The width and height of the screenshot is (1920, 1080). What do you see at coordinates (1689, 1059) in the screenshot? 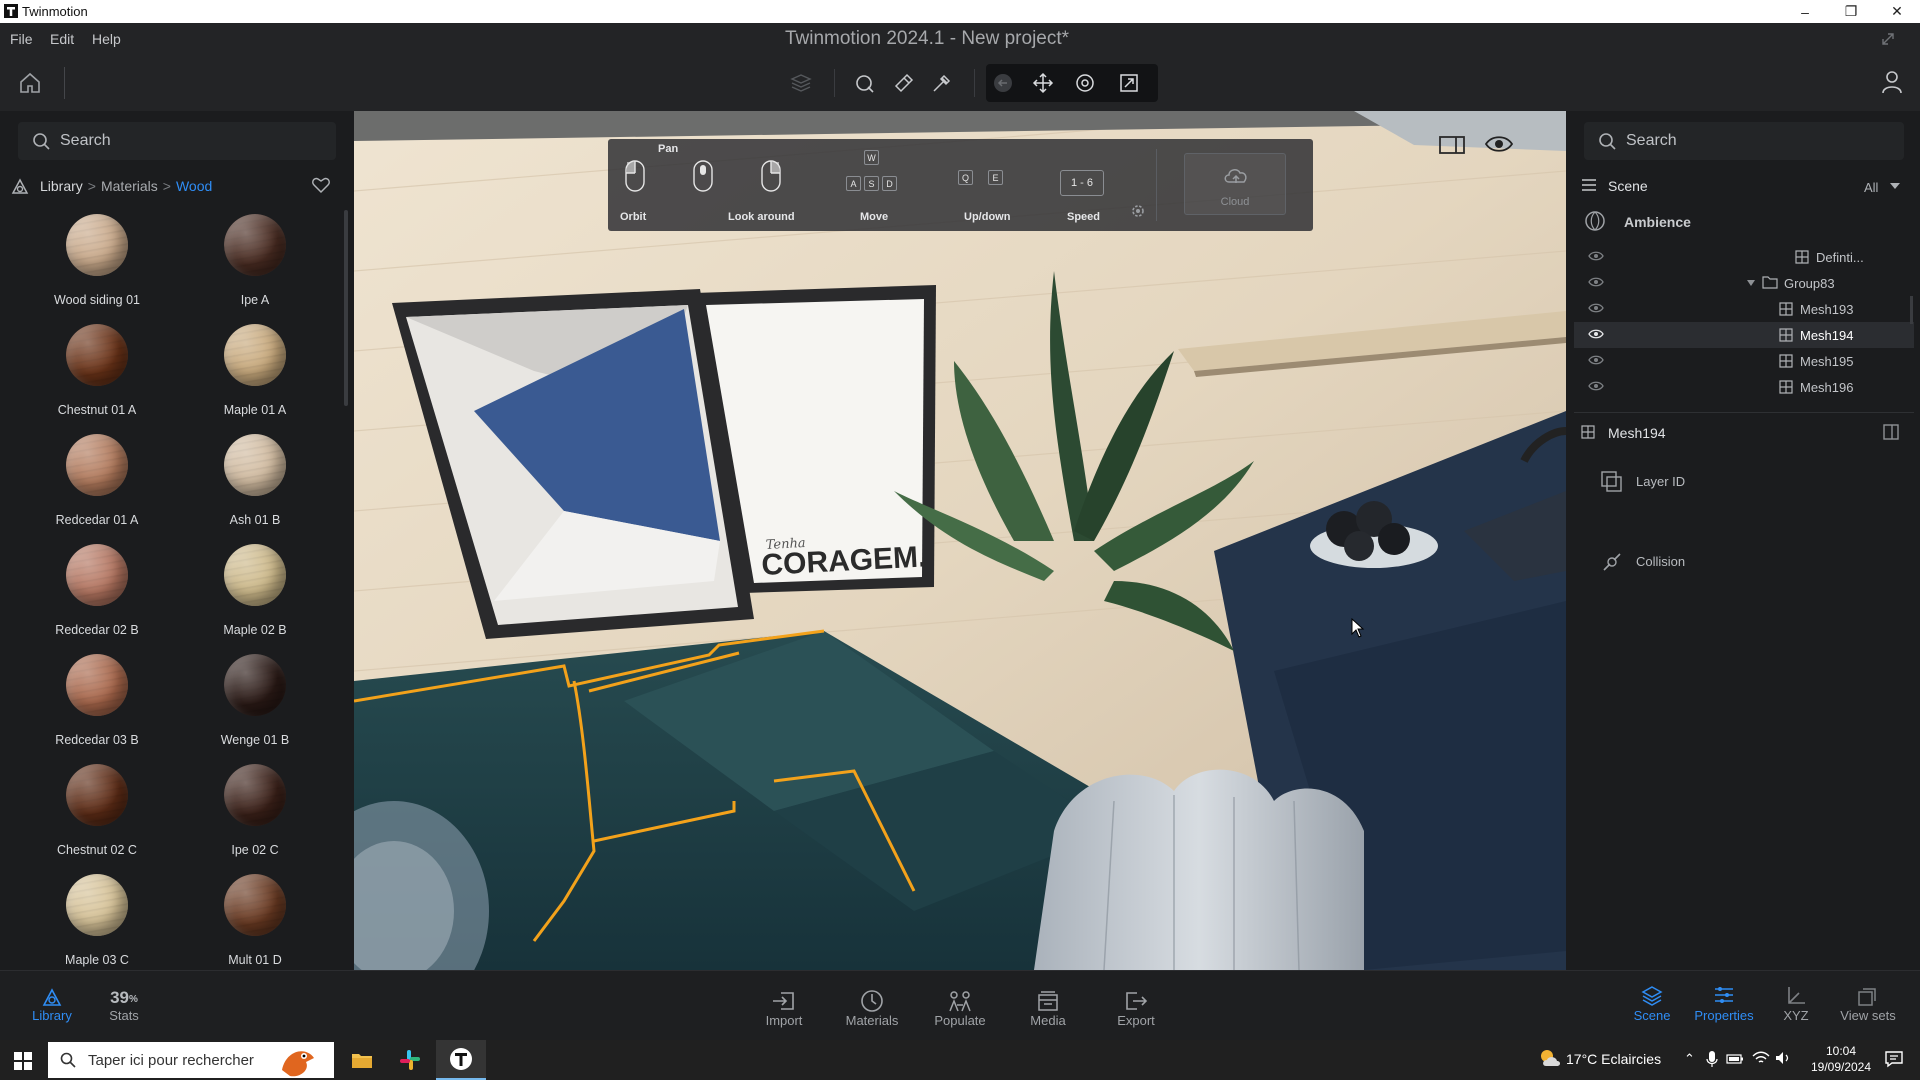
I see `tray-chevron-up-icon: ⌃` at bounding box center [1689, 1059].